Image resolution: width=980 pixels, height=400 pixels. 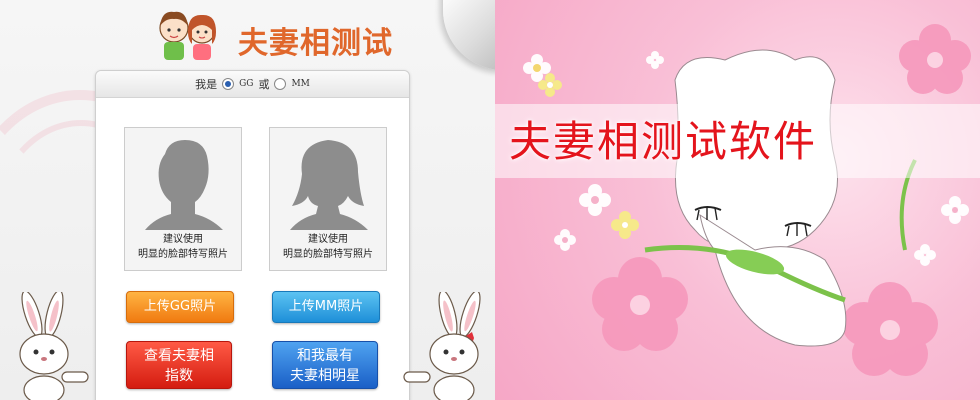 I want to click on button-label-line: 夫妻相明星, so click(x=325, y=376).